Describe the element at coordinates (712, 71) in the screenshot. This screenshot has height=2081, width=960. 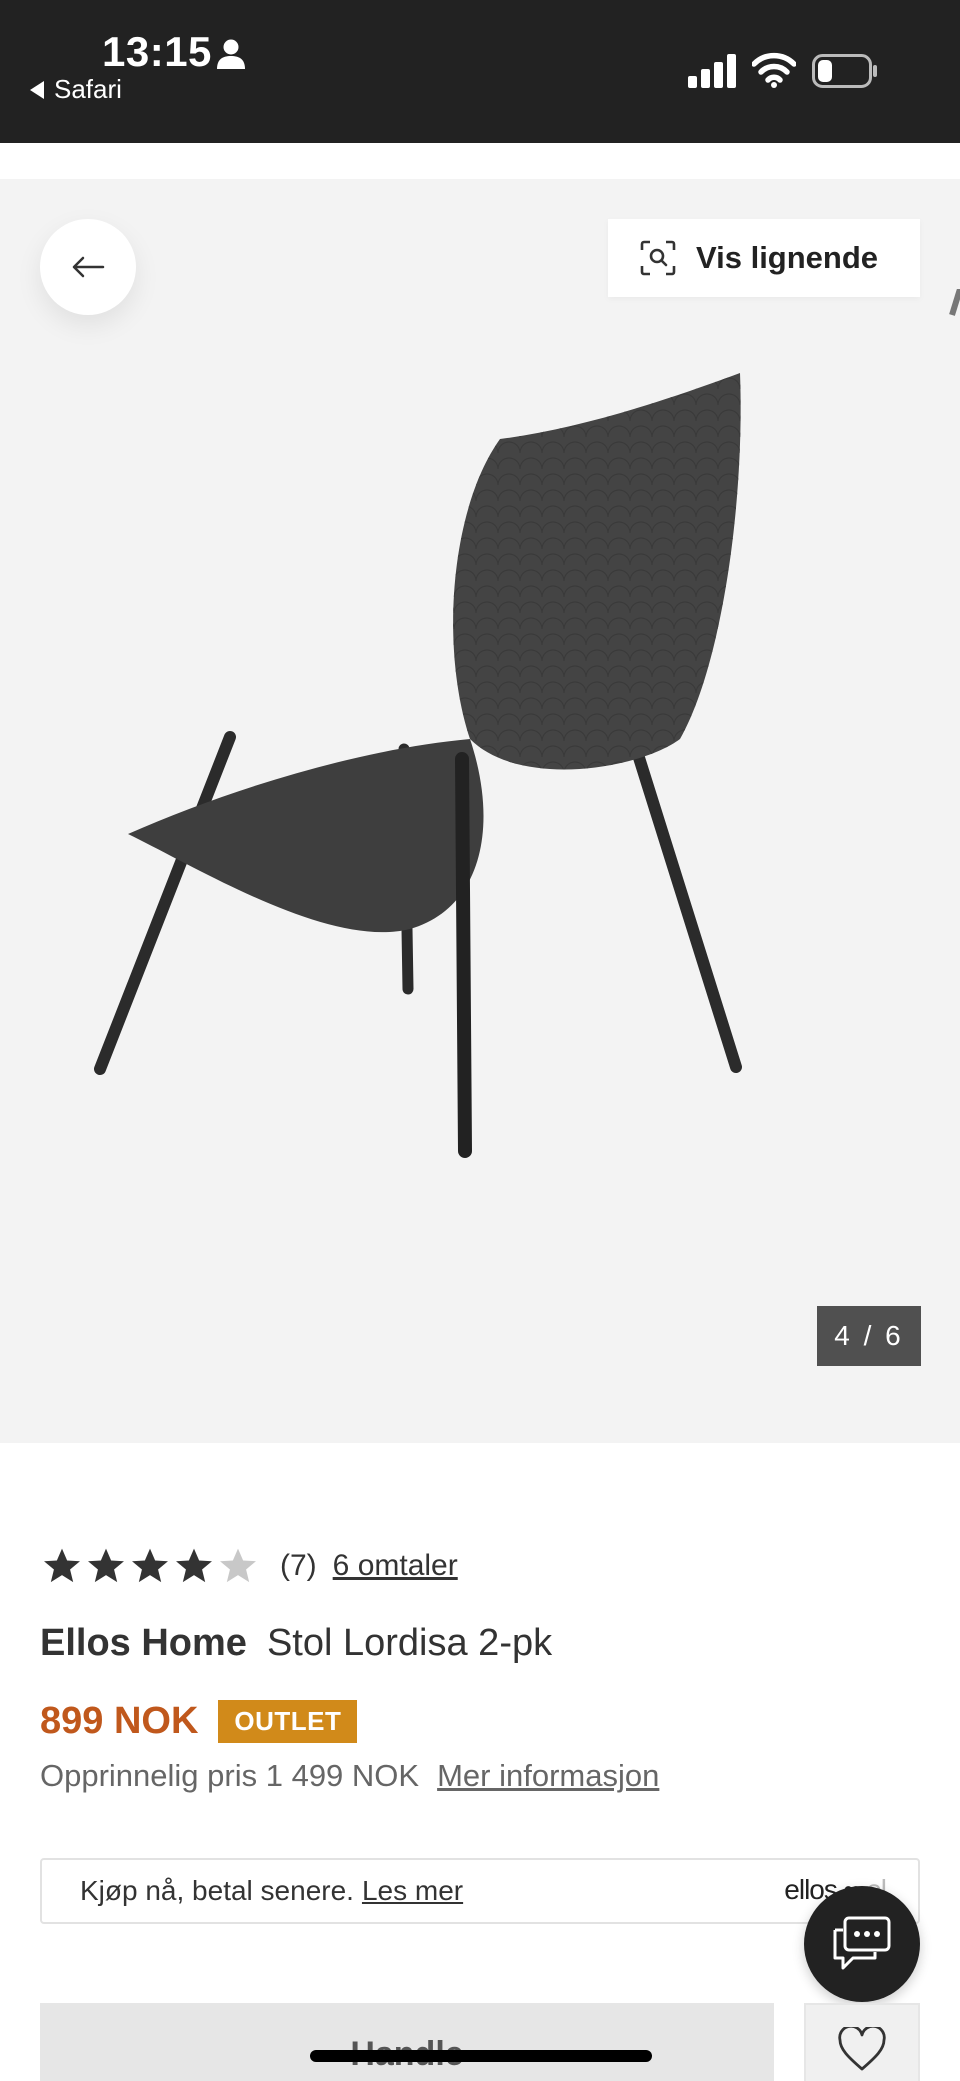
I see `signal-icon` at that location.